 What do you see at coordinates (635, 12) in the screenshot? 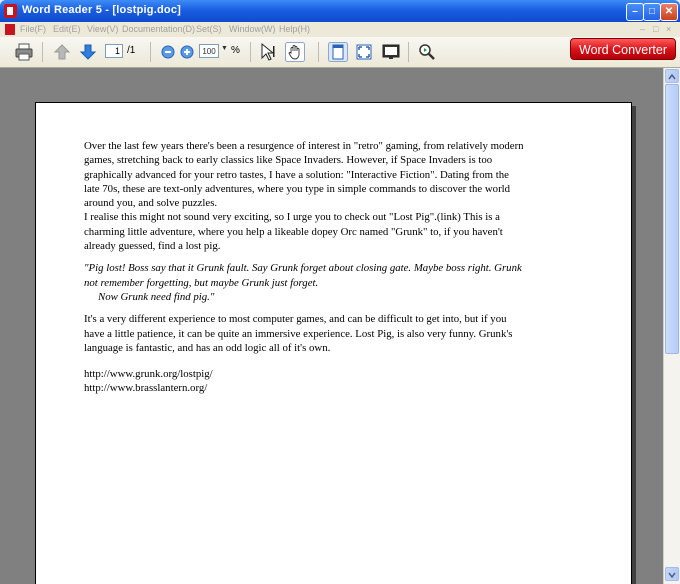
I see `minimize-button: –` at bounding box center [635, 12].